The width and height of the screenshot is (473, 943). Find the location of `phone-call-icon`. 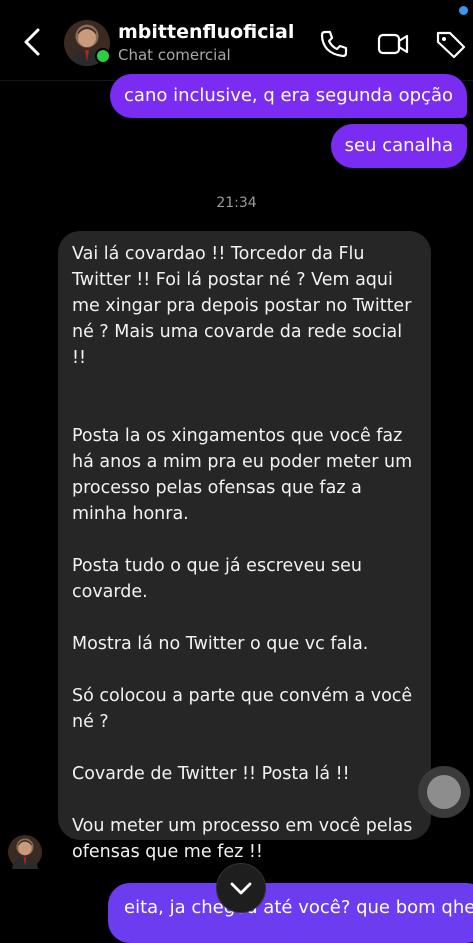

phone-call-icon is located at coordinates (334, 44).